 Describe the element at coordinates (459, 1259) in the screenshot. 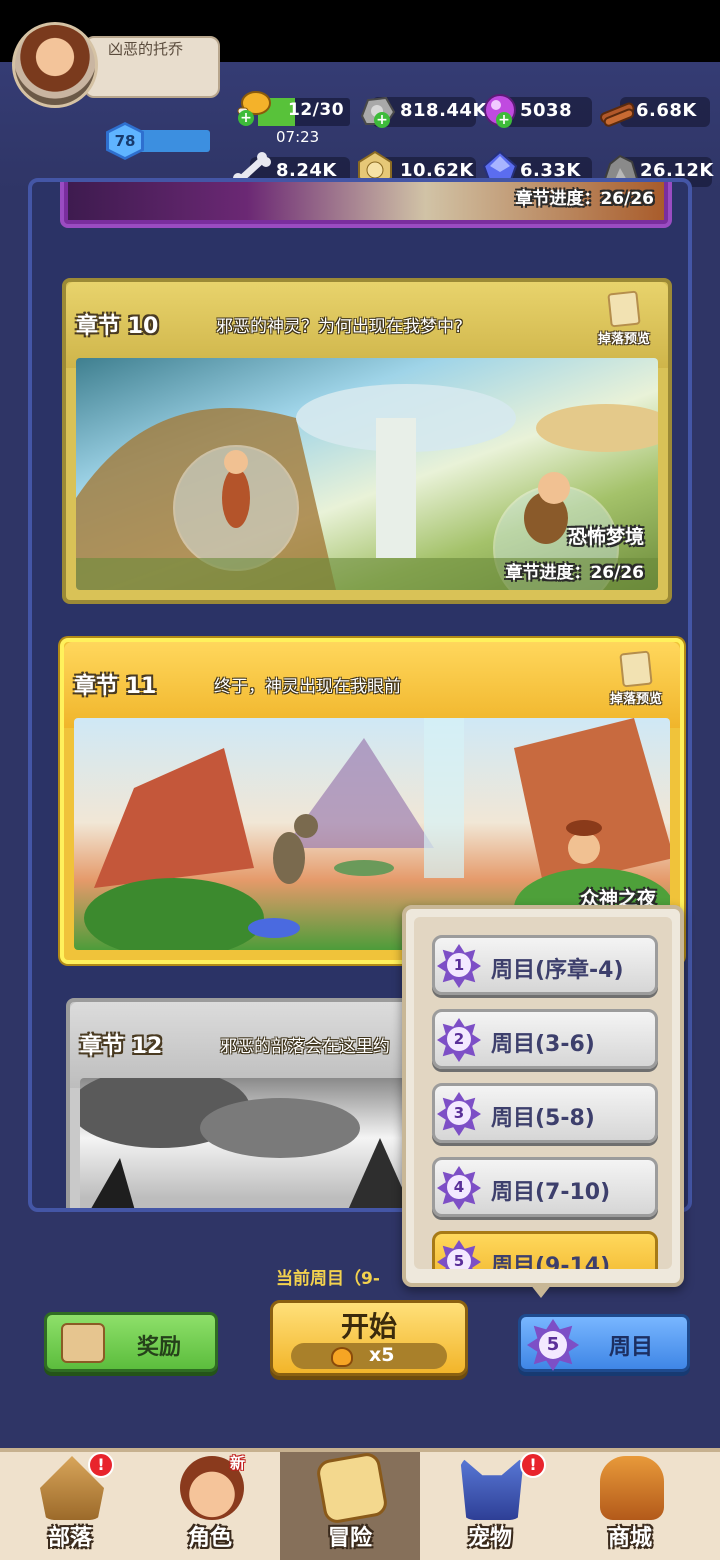

I see `cycle-option-number: 5` at that location.